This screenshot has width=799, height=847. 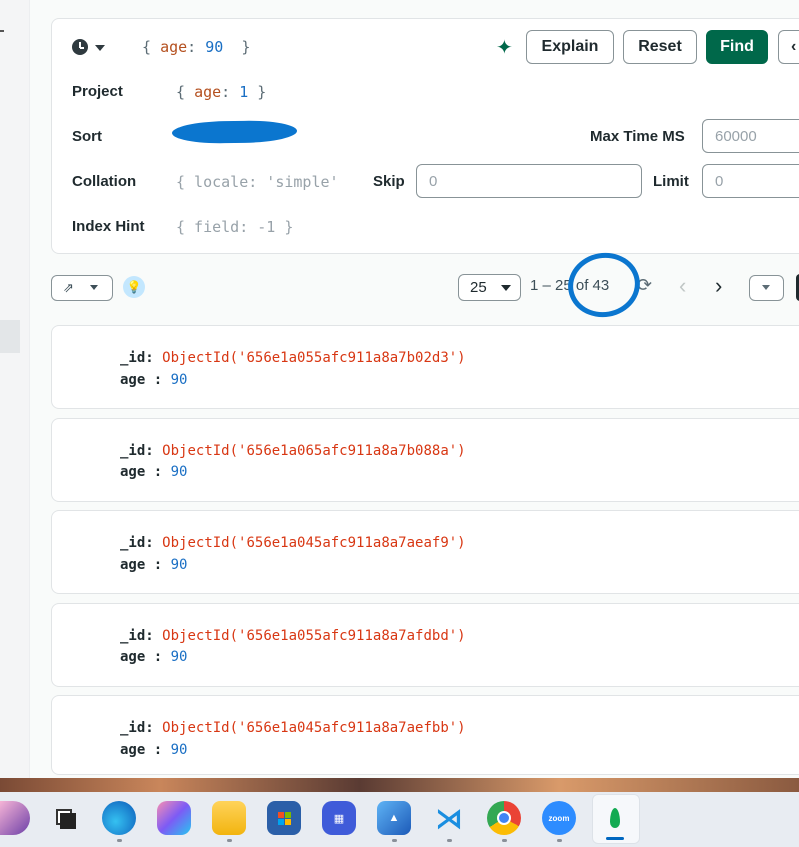 I want to click on store-icon, so click(x=284, y=818).